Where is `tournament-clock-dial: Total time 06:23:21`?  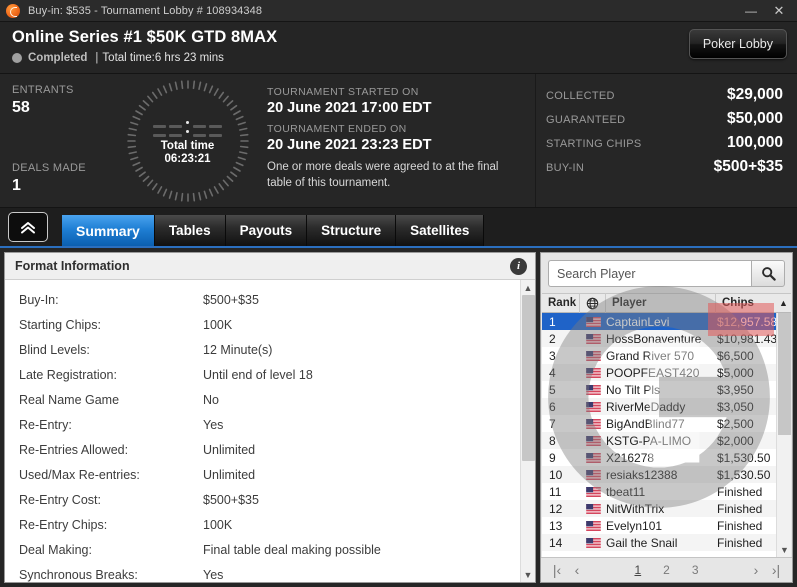
tournament-clock-dial: Total time 06:23:21 is located at coordinates (188, 141).